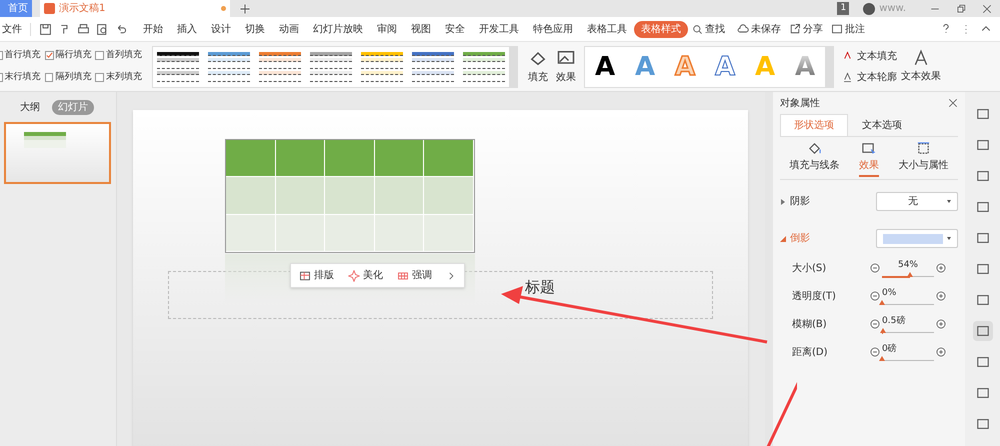 The height and width of the screenshot is (446, 1000). Describe the element at coordinates (68, 55) in the screenshot. I see `fill-option-checkbox: 隔行填充` at that location.